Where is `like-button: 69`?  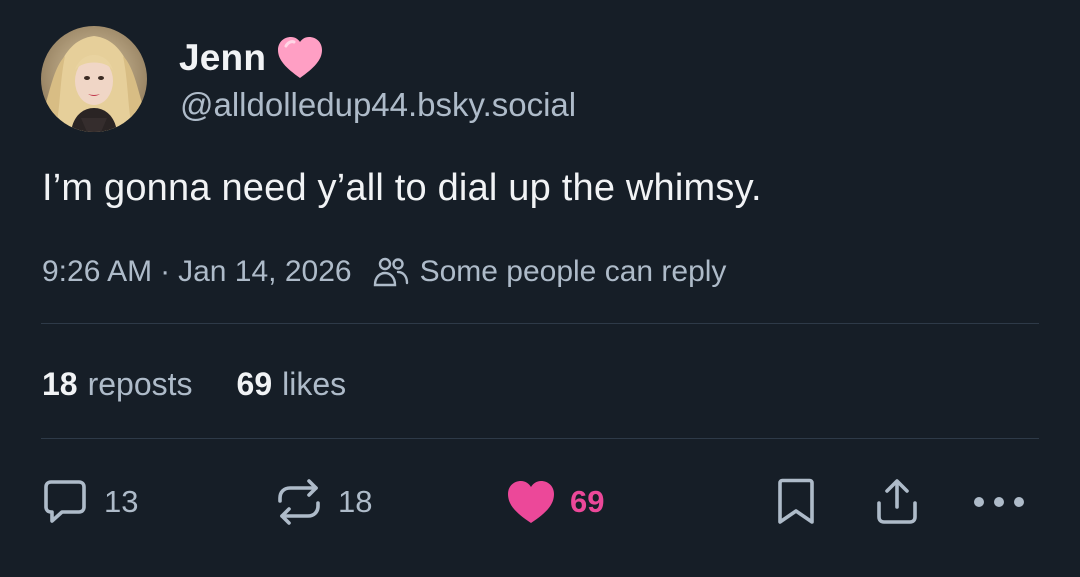 like-button: 69 is located at coordinates (555, 502).